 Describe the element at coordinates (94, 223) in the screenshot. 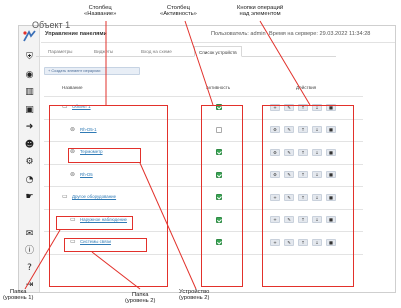

I see `highlight-folder-level1` at that location.